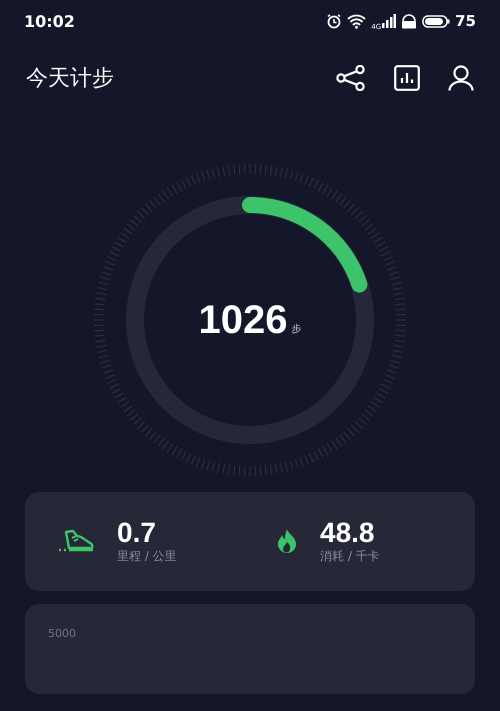  What do you see at coordinates (461, 78) in the screenshot?
I see `user-icon` at bounding box center [461, 78].